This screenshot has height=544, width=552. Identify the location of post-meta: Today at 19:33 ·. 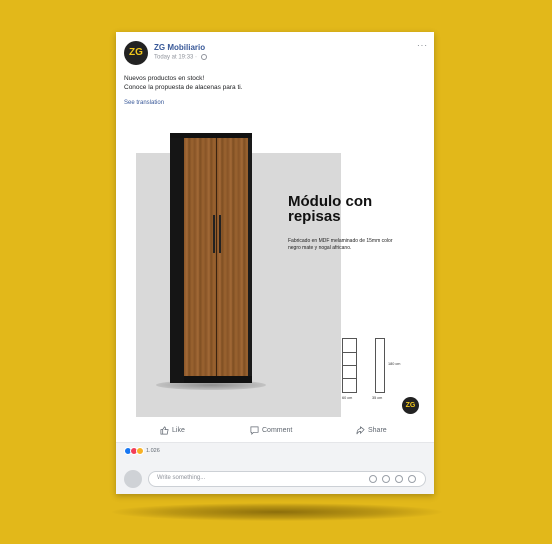
(180, 57).